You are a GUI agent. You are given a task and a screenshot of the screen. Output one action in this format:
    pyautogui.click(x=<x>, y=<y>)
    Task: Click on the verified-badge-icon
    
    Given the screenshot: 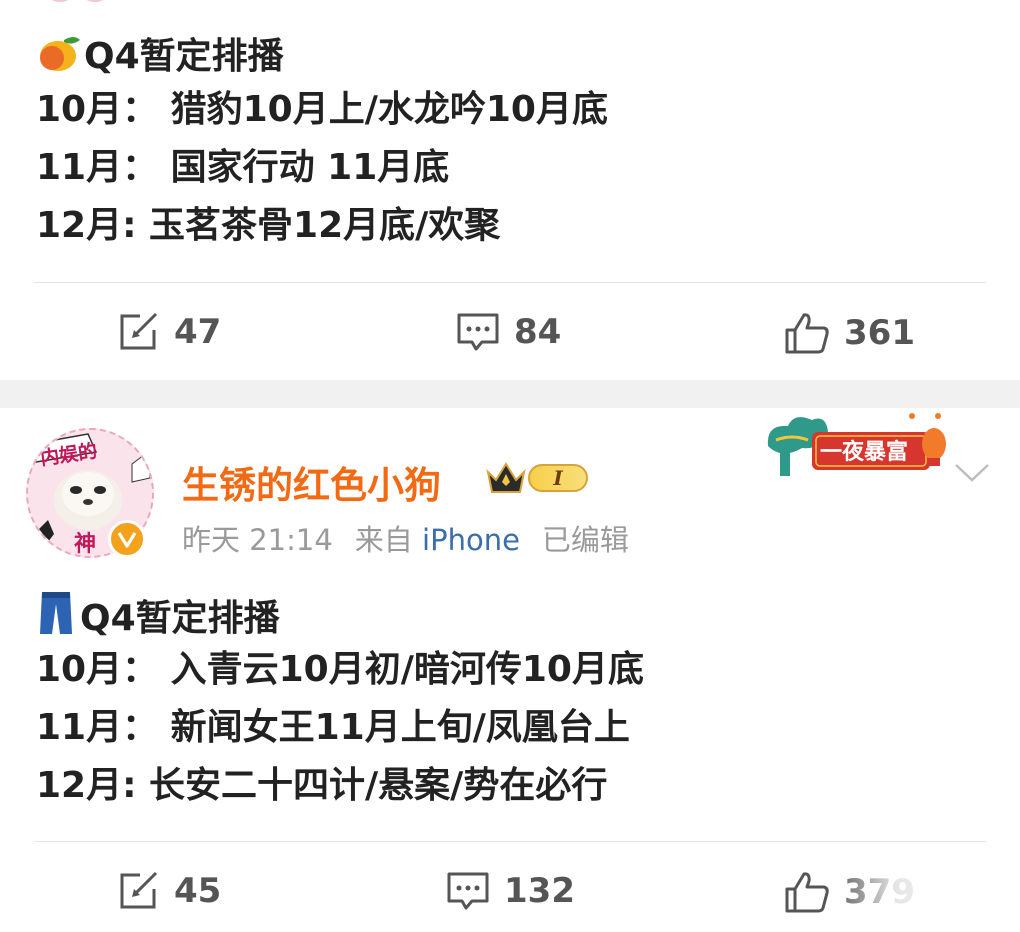 What is the action you would take?
    pyautogui.click(x=127, y=539)
    